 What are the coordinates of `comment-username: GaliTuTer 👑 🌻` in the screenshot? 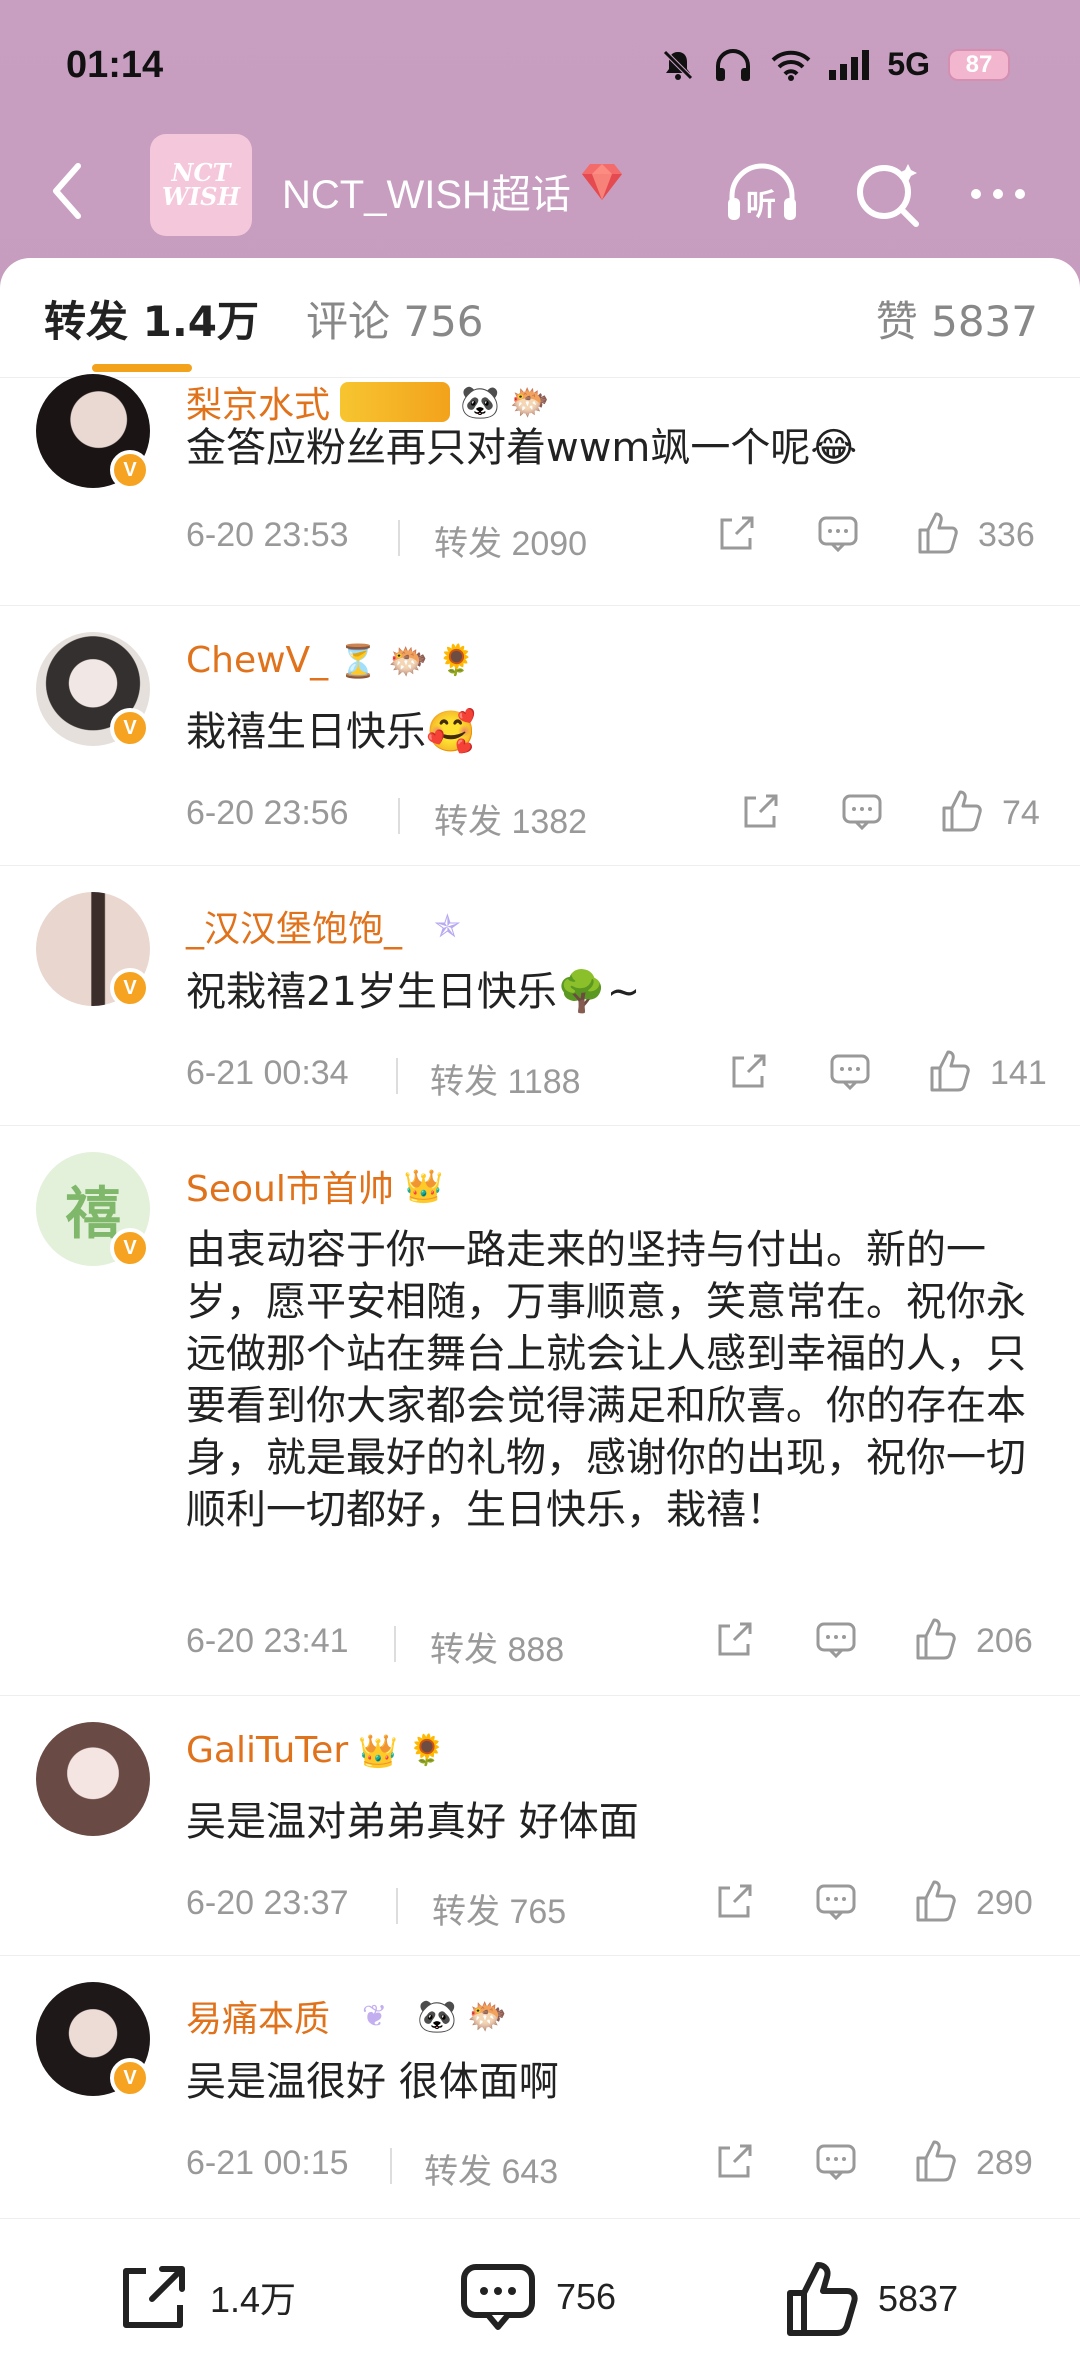 It's located at (315, 1750).